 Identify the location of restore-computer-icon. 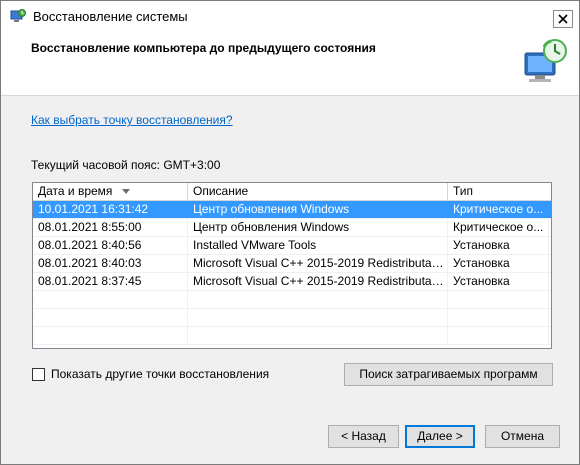
(545, 60).